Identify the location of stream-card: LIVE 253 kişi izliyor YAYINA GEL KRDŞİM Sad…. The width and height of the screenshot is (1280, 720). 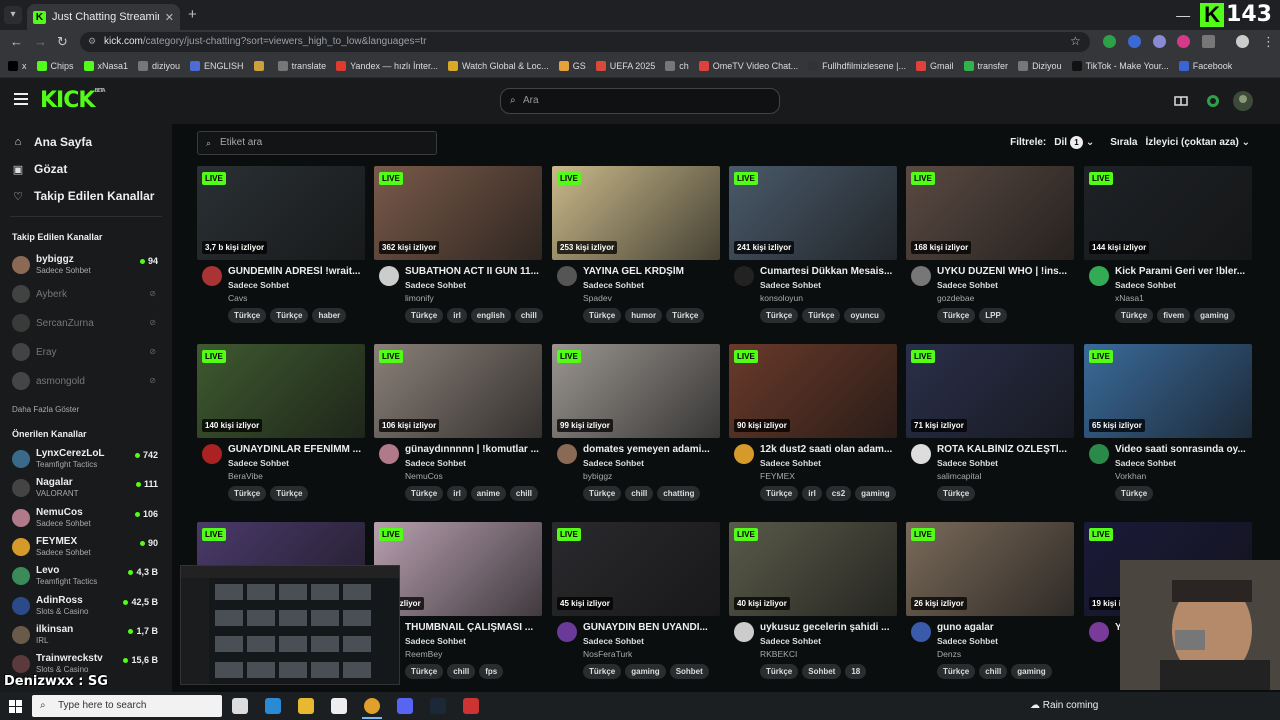
(636, 253).